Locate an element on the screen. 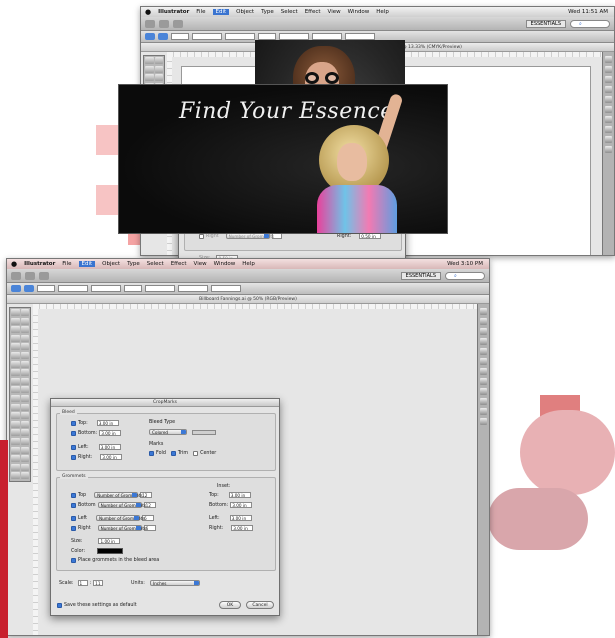  bleed-color-swatch is located at coordinates (204, 432).